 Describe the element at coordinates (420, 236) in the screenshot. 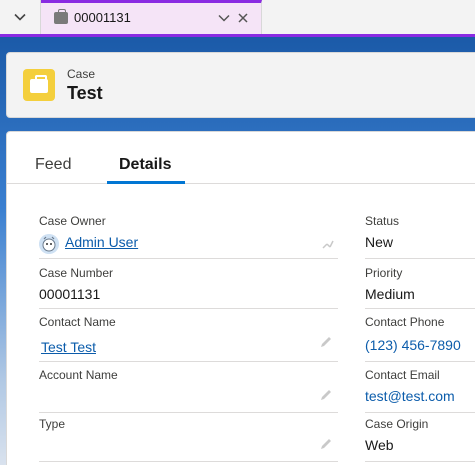

I see `field-status: Status New` at that location.